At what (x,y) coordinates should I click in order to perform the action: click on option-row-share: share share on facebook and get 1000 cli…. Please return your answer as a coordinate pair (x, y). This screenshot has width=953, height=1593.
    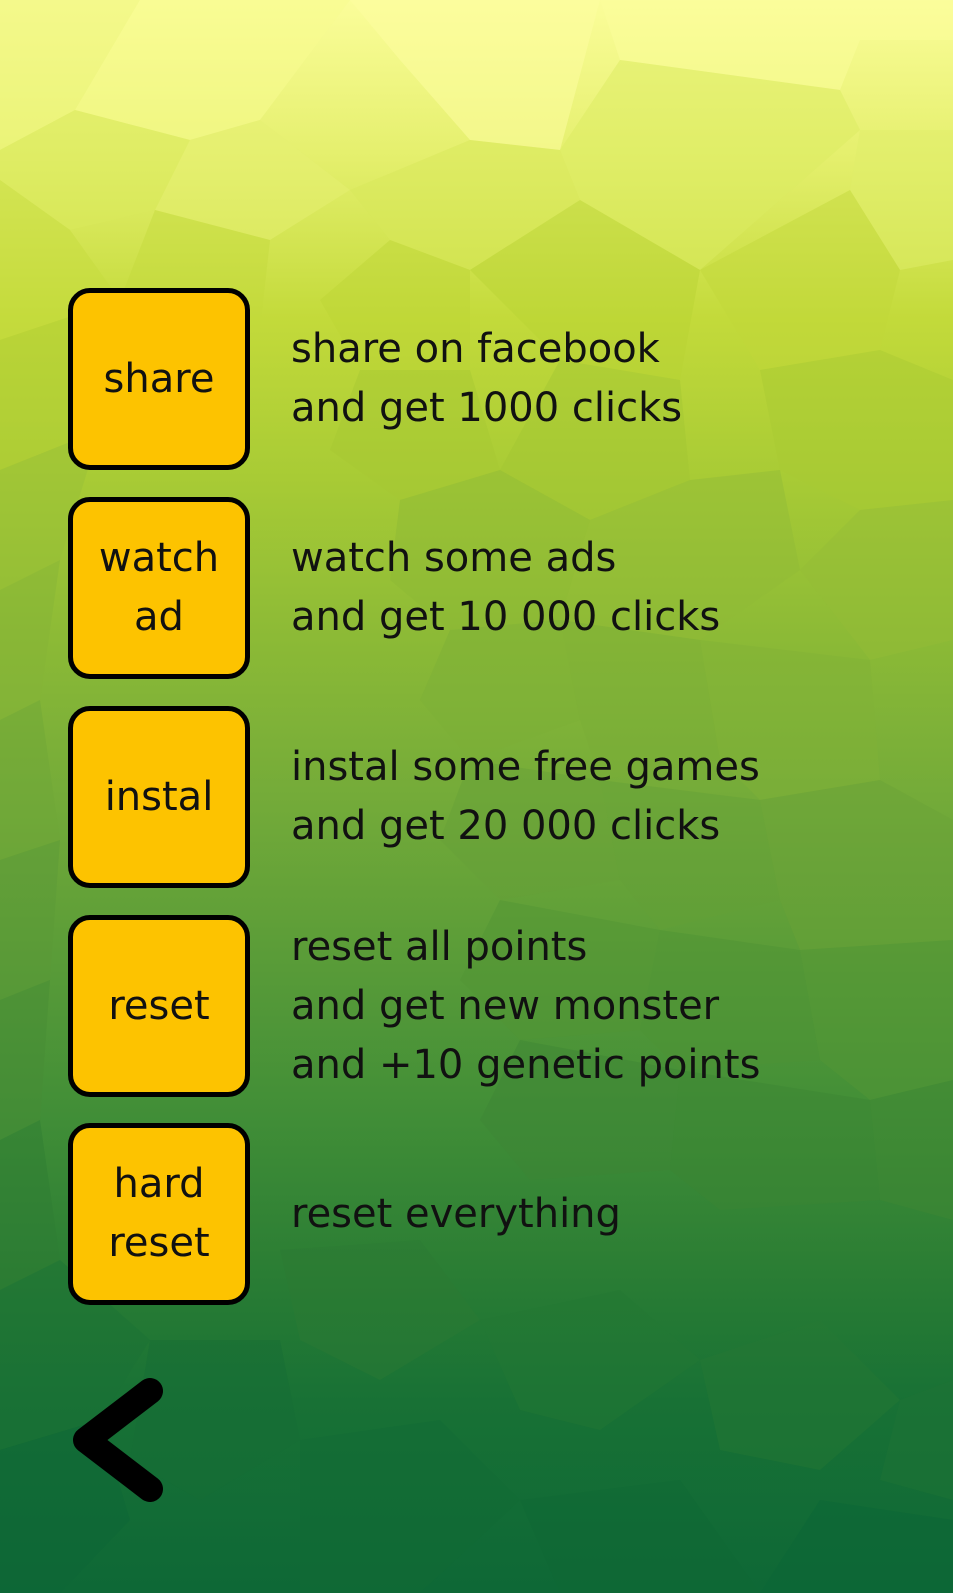
    Looking at the image, I should click on (498, 379).